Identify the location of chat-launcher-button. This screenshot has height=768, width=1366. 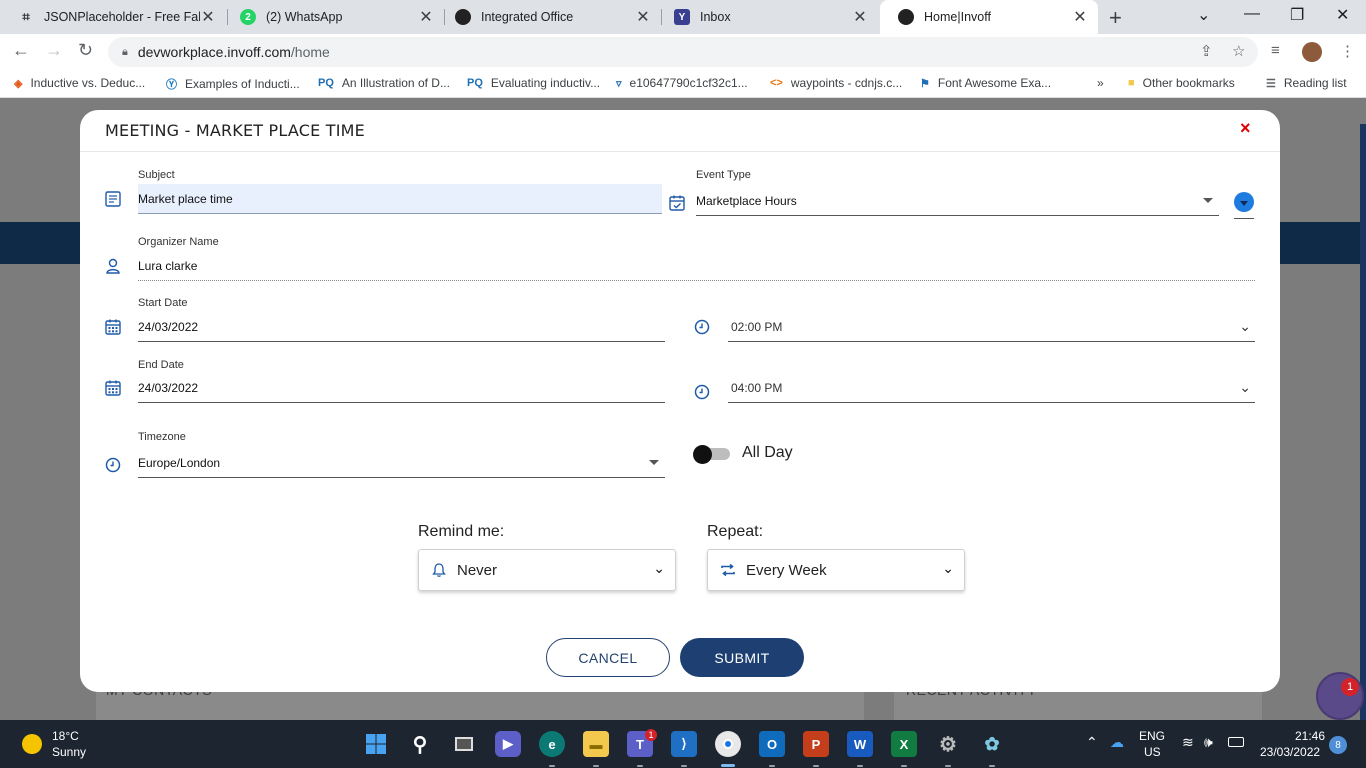
(1340, 696).